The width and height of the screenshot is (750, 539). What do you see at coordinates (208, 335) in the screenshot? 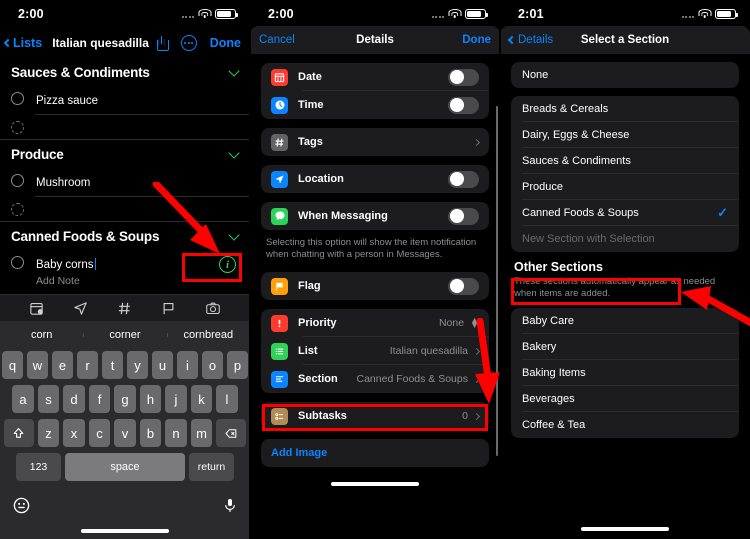
I see `suggestion-2: cornbread` at bounding box center [208, 335].